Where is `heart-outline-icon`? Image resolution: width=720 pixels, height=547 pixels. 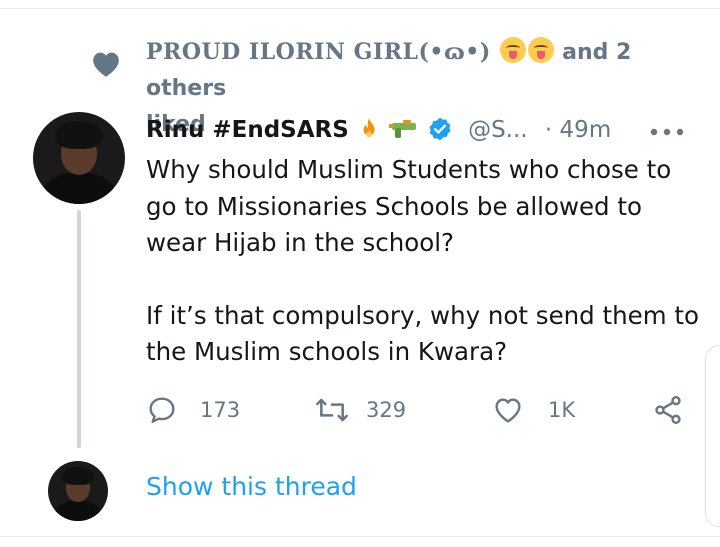
heart-outline-icon is located at coordinates (508, 410).